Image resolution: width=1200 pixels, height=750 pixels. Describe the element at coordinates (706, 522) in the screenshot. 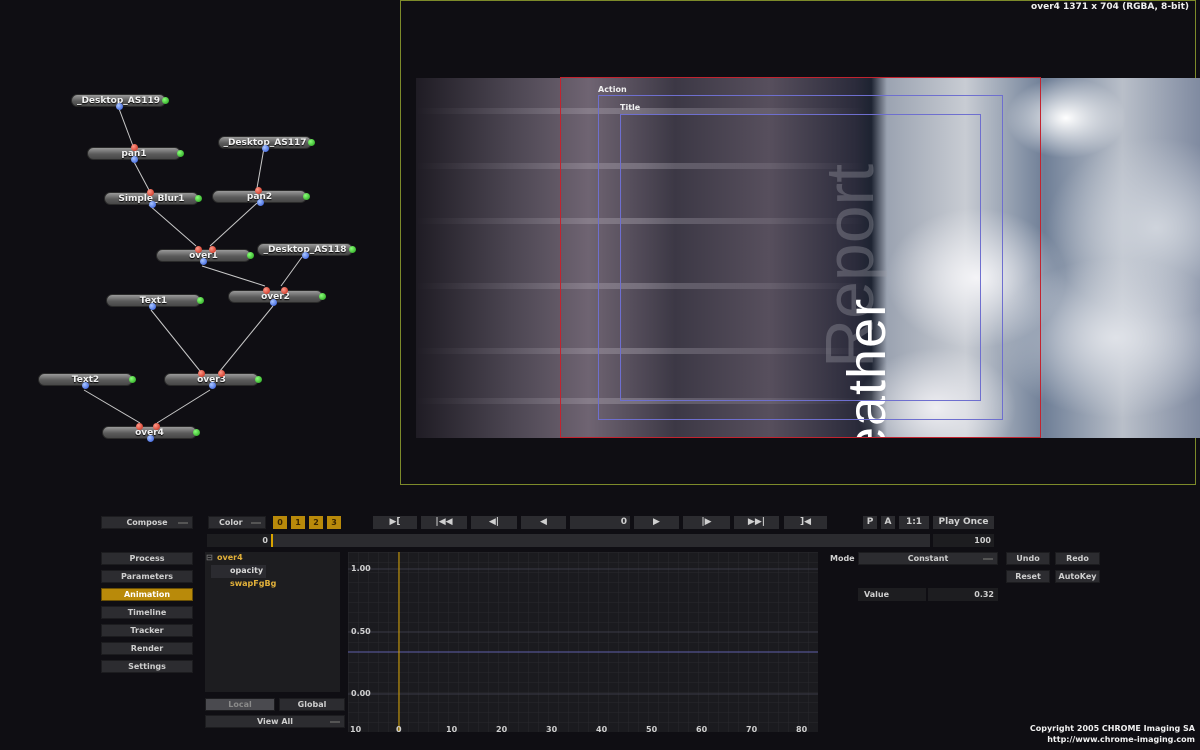

I see `step-forward-icon: |▶` at that location.